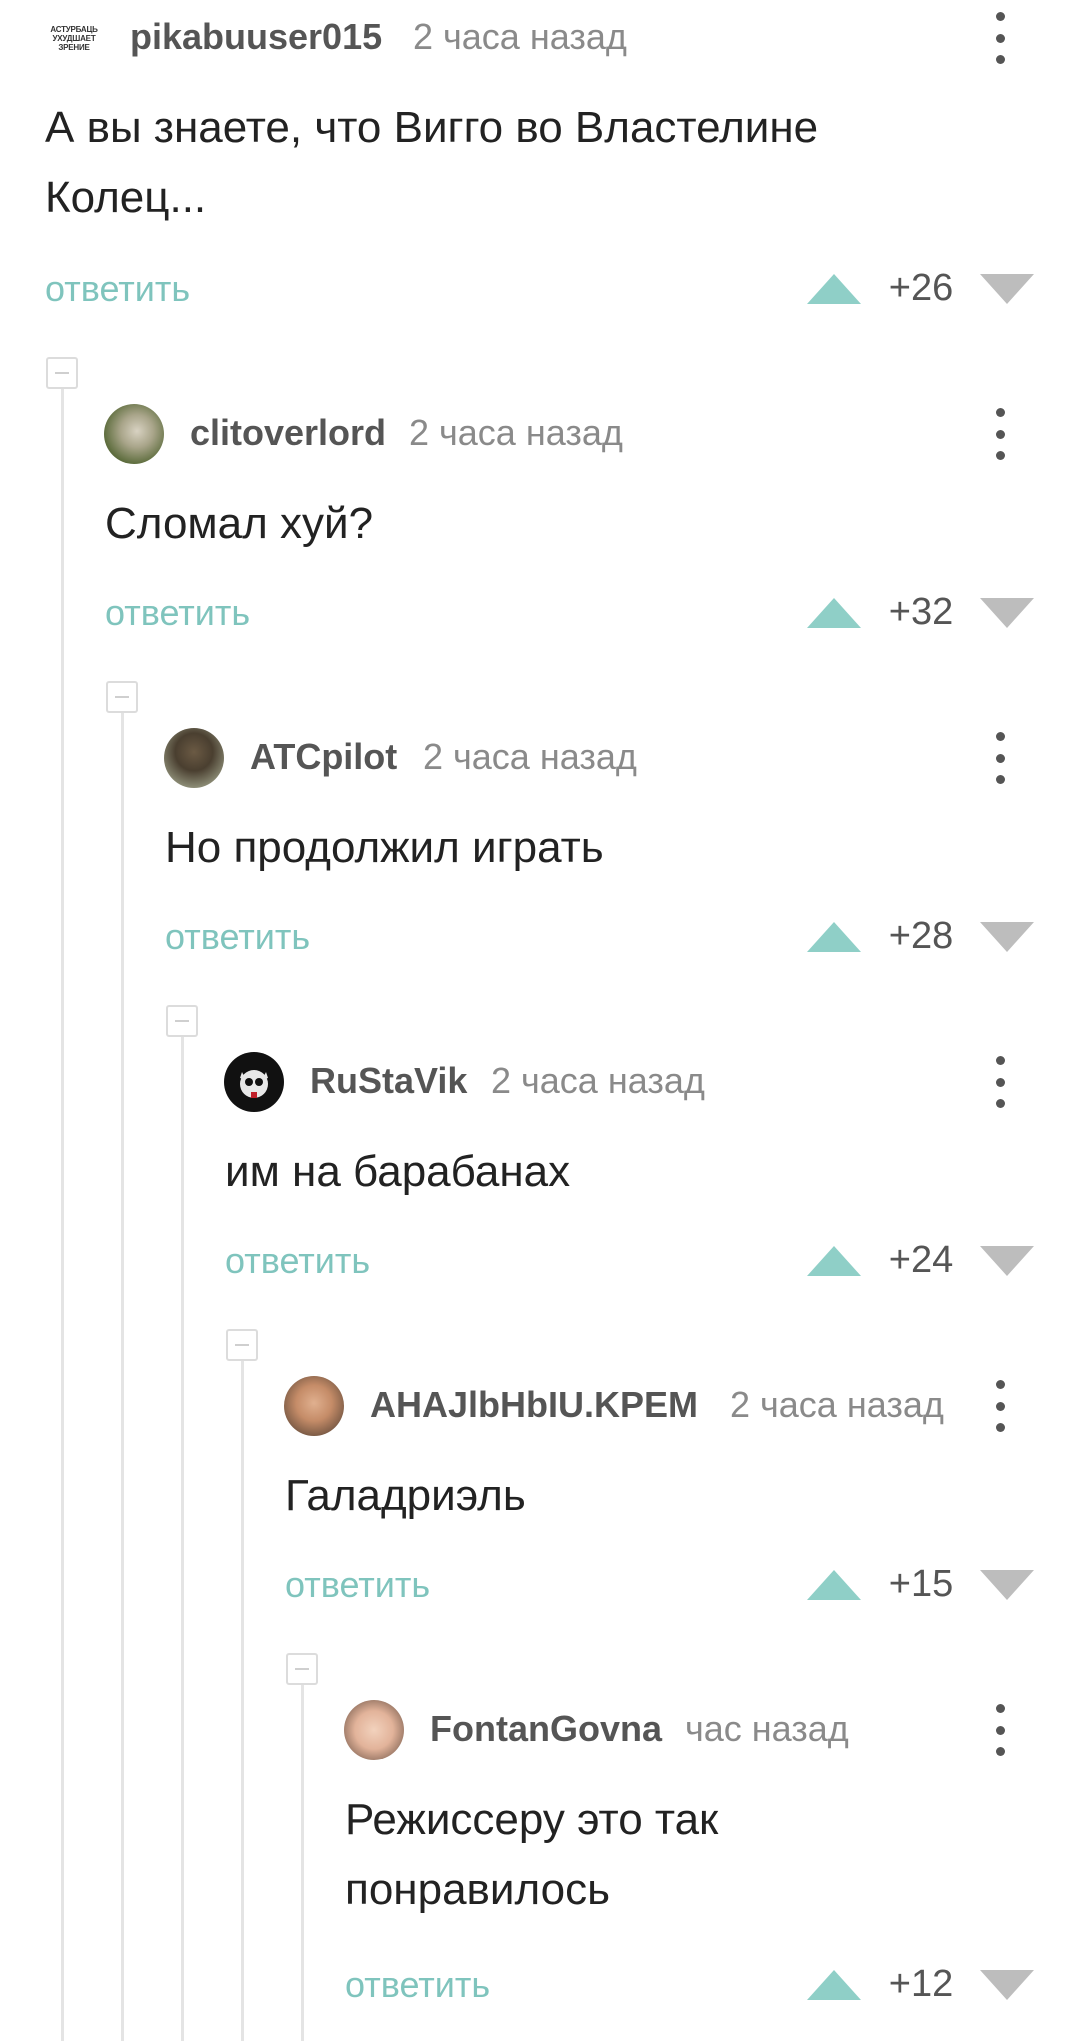 The image size is (1080, 2041). I want to click on comment-score: +32, so click(921, 612).